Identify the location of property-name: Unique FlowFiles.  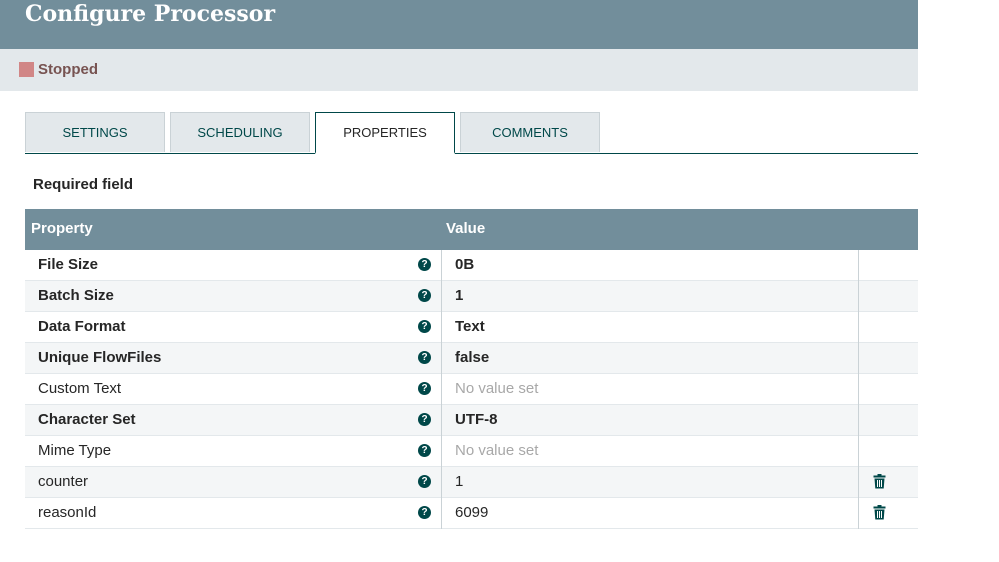
(100, 357).